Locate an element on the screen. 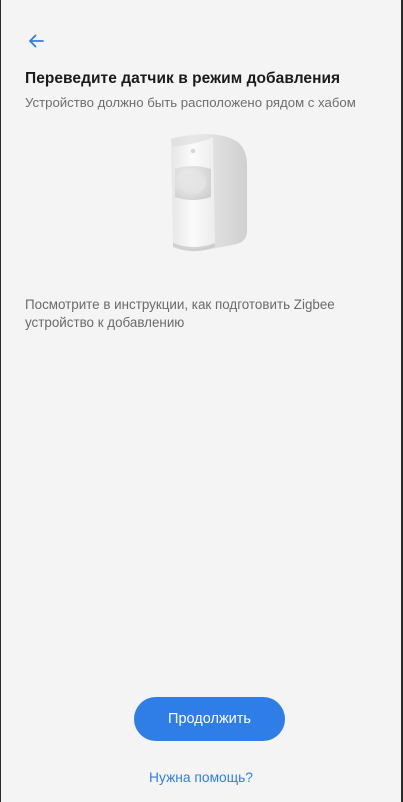  continue-button: Продолжить is located at coordinates (209, 719).